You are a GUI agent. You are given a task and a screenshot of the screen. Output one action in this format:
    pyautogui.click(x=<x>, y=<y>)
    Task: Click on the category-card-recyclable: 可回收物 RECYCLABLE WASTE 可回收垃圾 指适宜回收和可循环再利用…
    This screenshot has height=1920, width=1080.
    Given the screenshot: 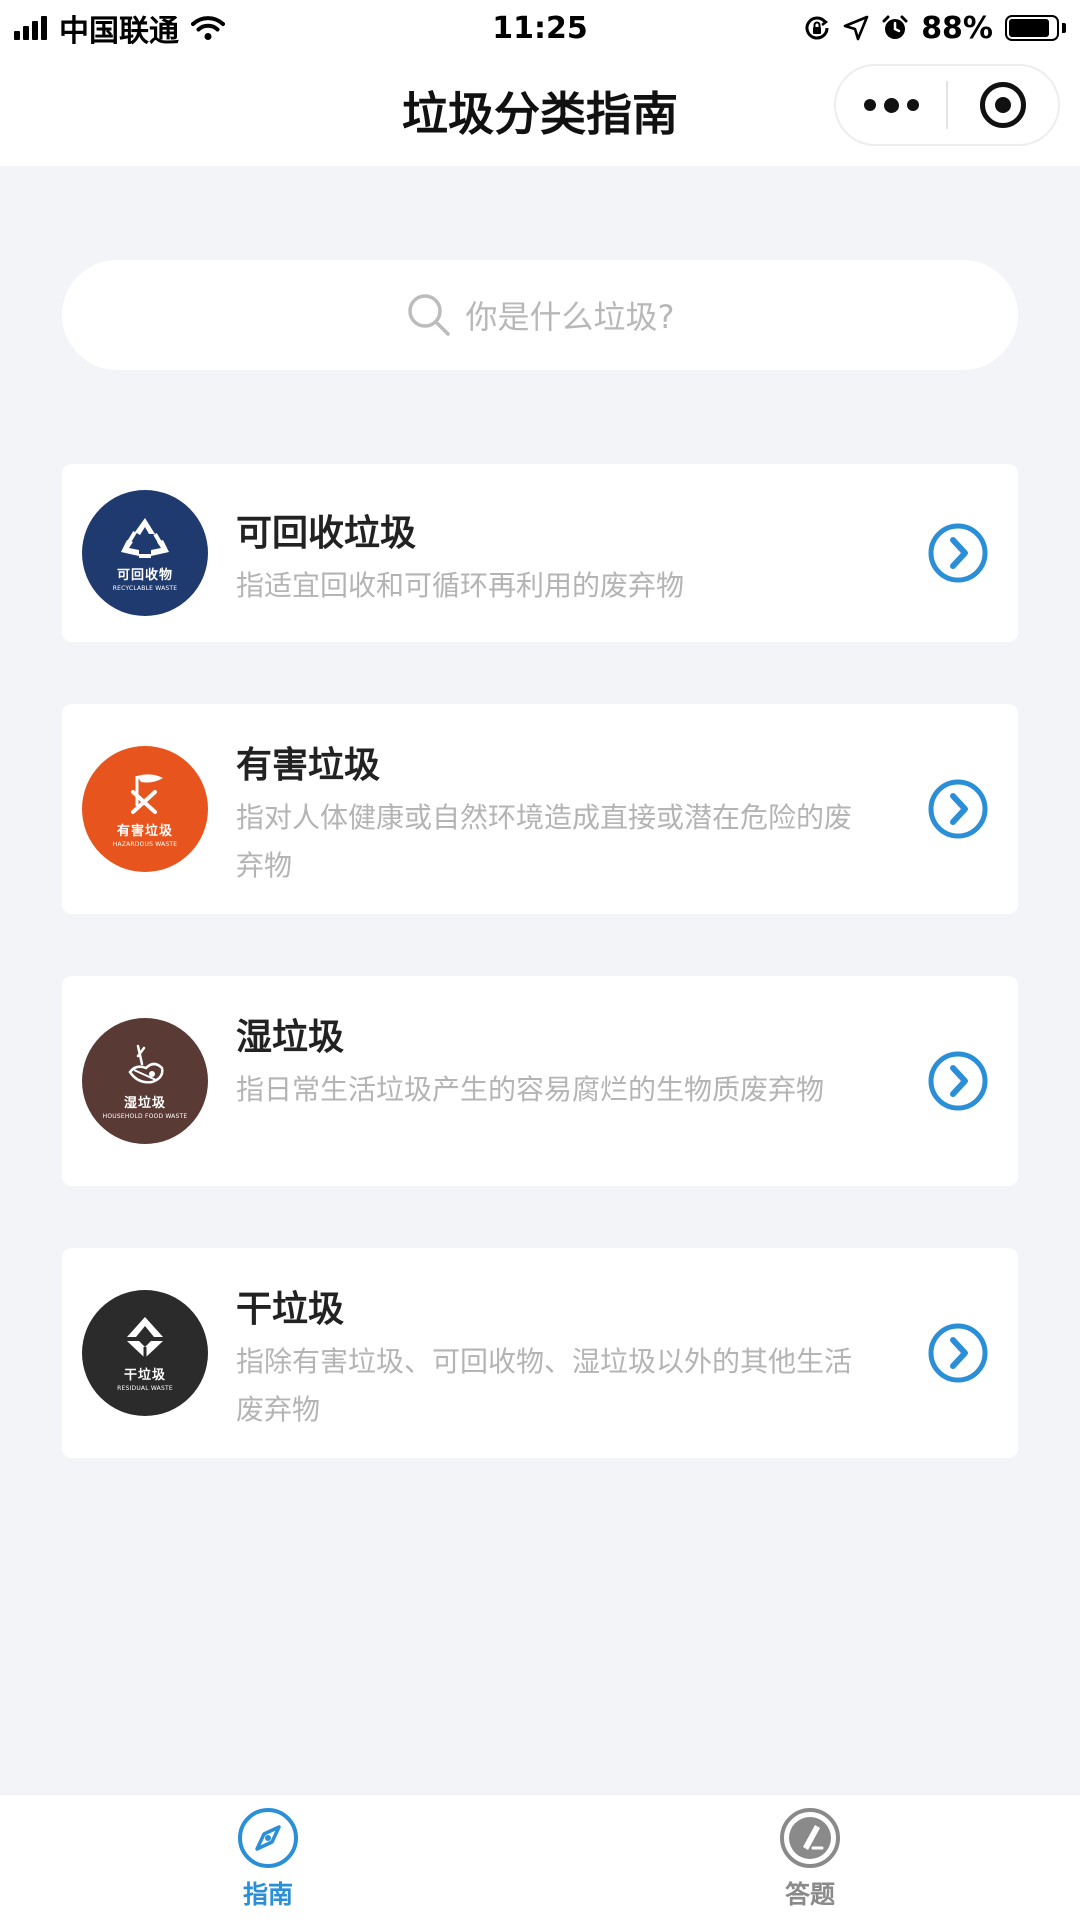 What is the action you would take?
    pyautogui.click(x=540, y=553)
    